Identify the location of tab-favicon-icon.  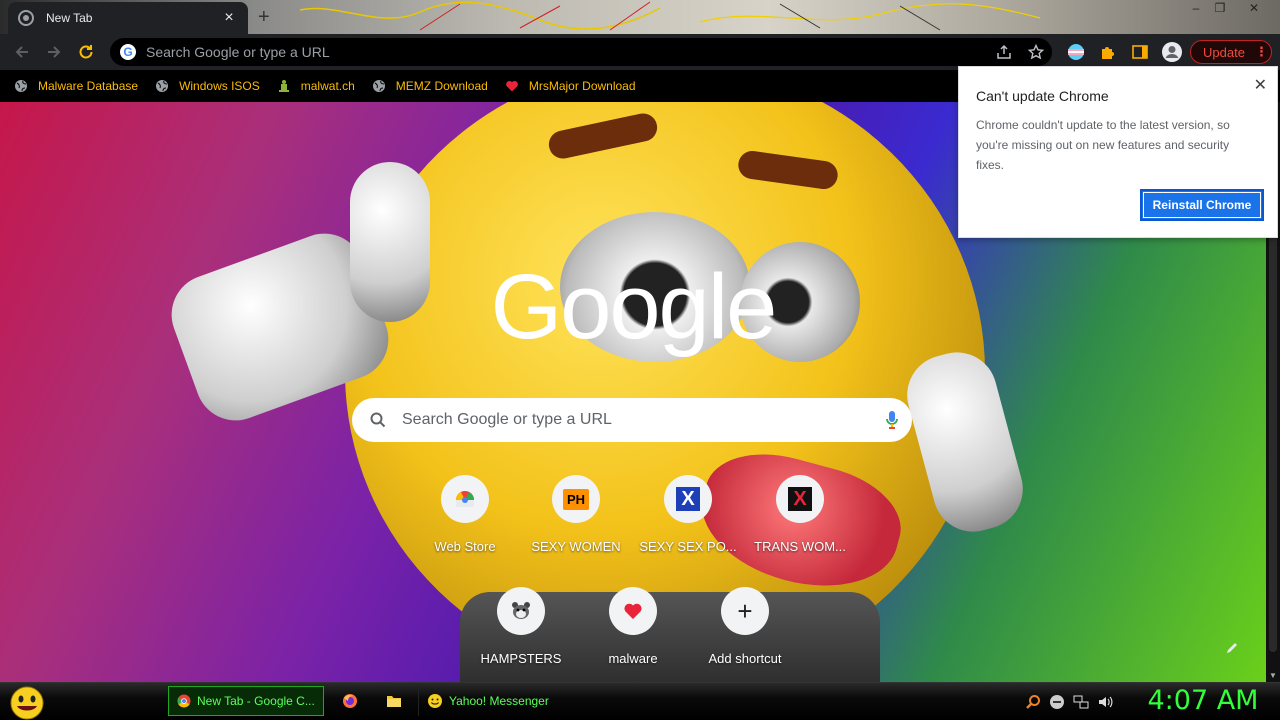
(26, 18).